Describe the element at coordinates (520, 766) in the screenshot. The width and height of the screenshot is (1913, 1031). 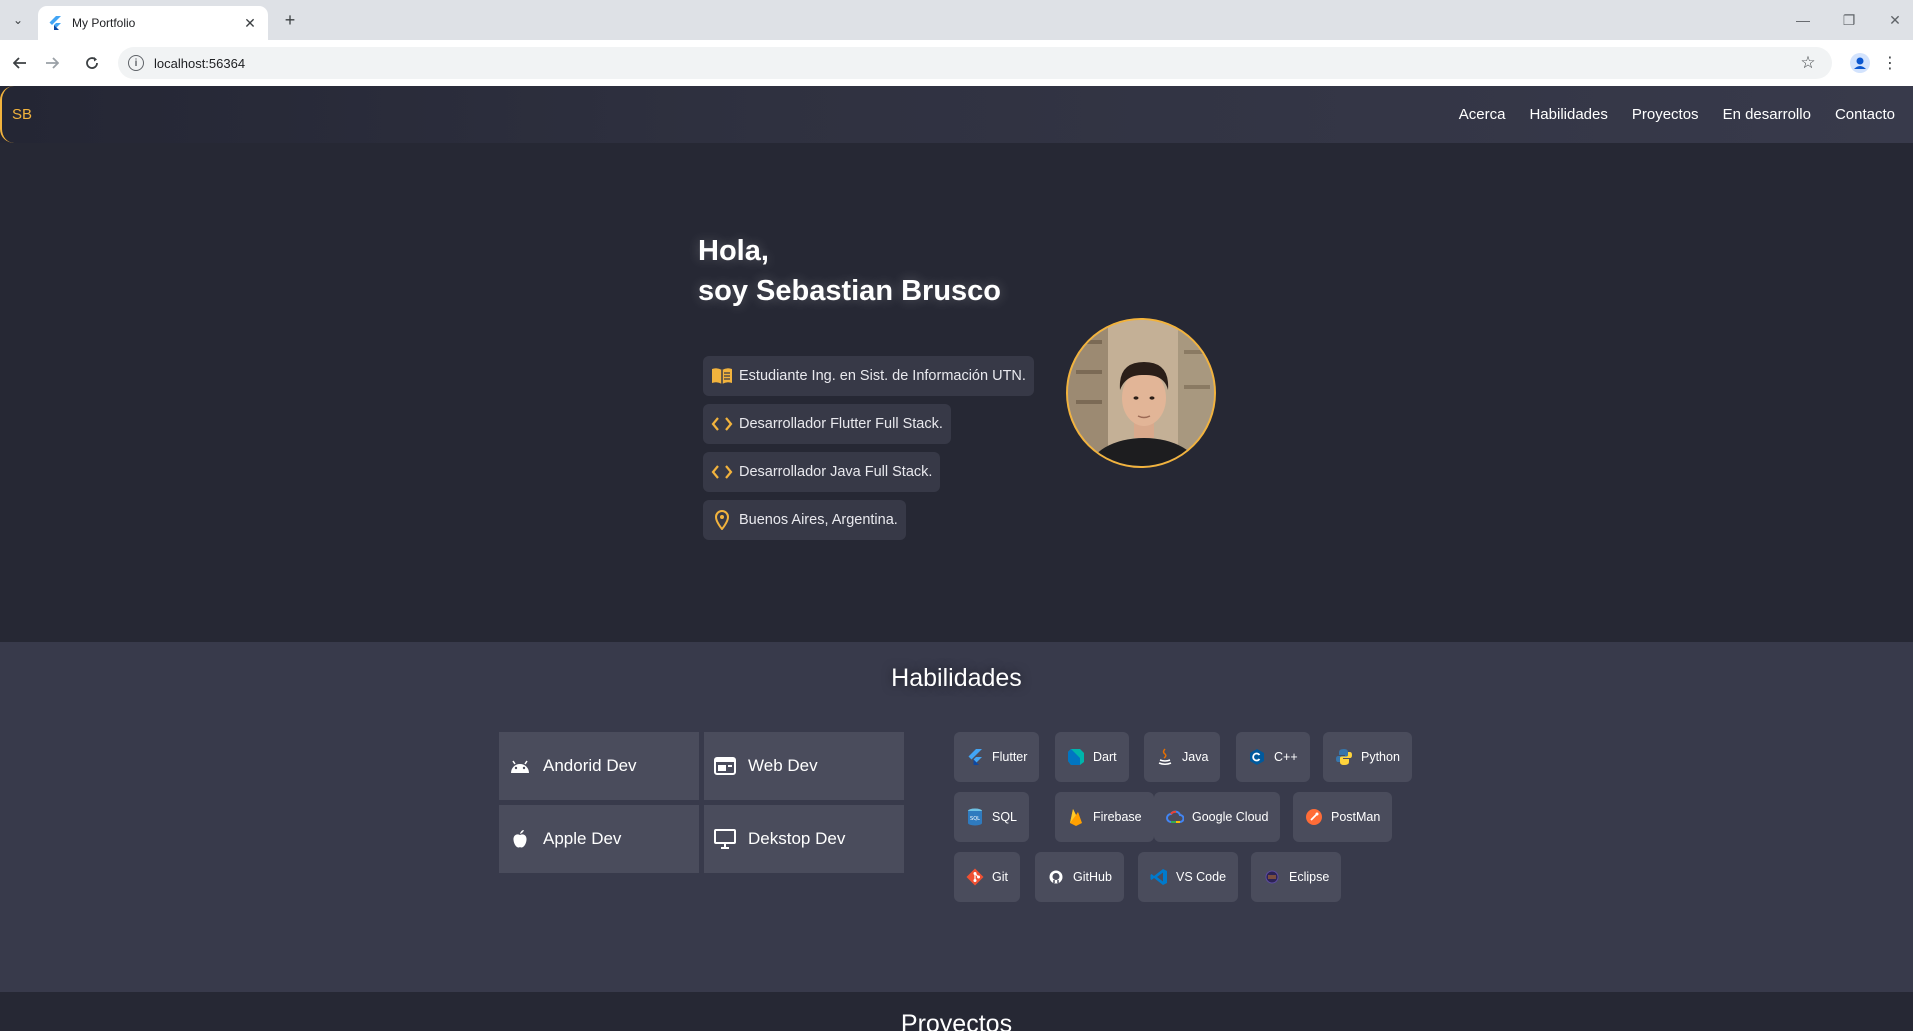
I see `android-icon` at that location.